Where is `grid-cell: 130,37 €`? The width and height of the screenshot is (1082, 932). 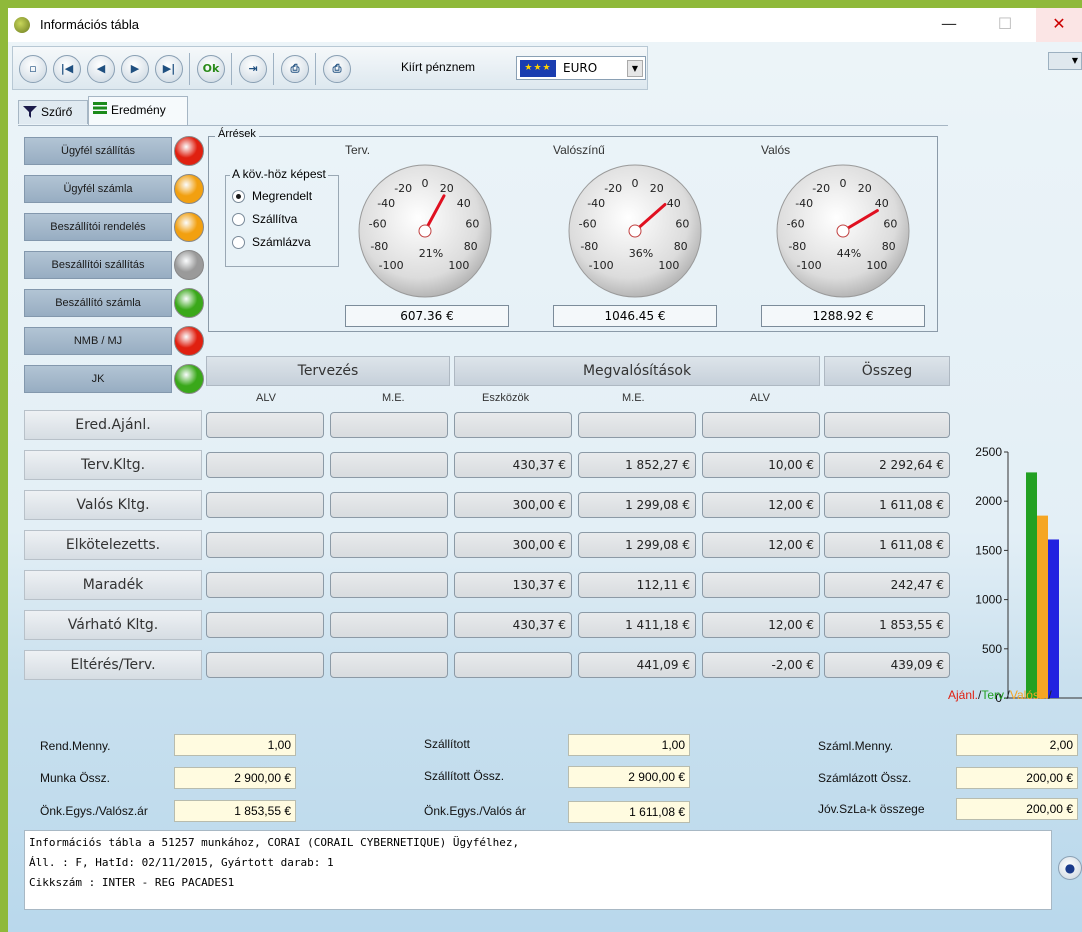 grid-cell: 130,37 € is located at coordinates (513, 585).